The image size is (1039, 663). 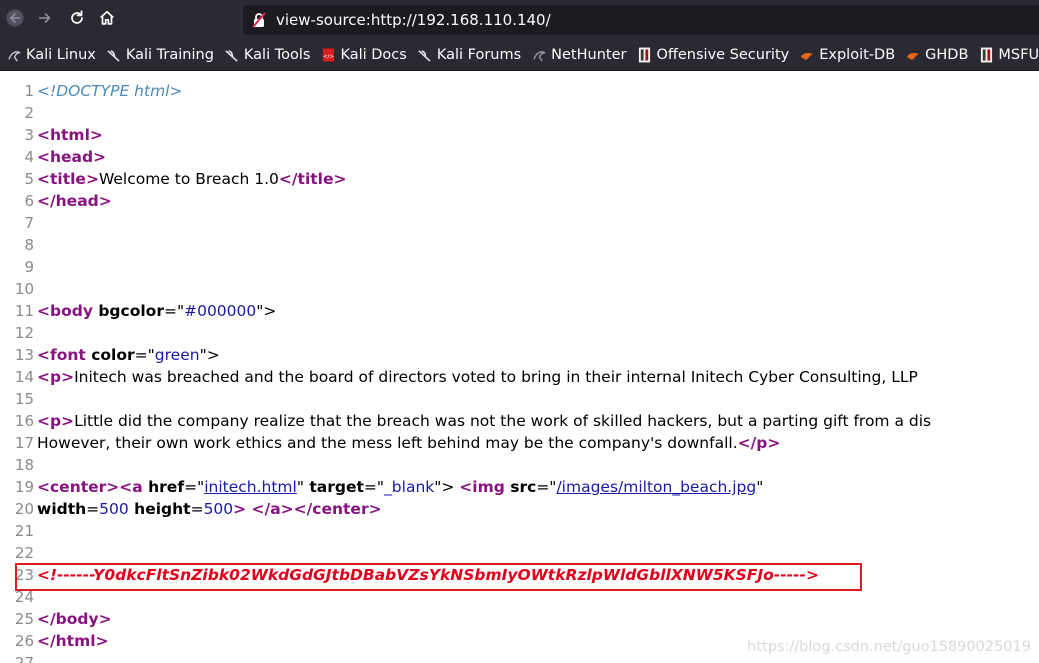 I want to click on source-line: 1 <!DOCTYPE html>, so click(x=103, y=91).